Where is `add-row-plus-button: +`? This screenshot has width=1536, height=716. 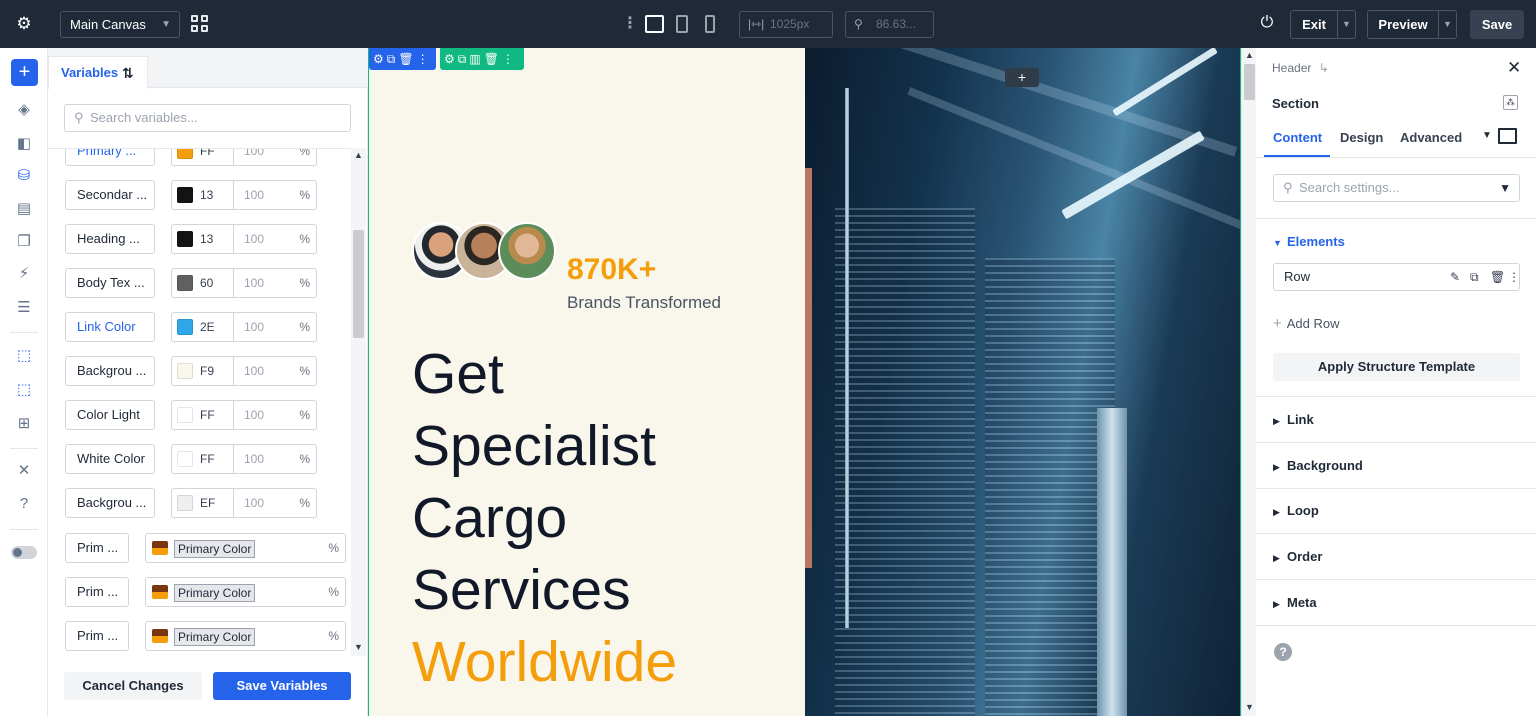
add-row-plus-button: + is located at coordinates (1022, 77).